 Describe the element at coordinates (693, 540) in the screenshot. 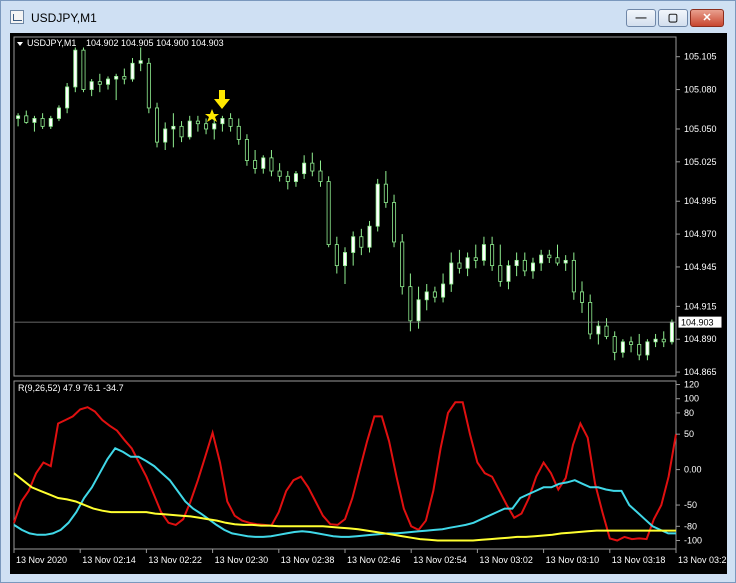

I see `indicator-tick-label: -100` at that location.